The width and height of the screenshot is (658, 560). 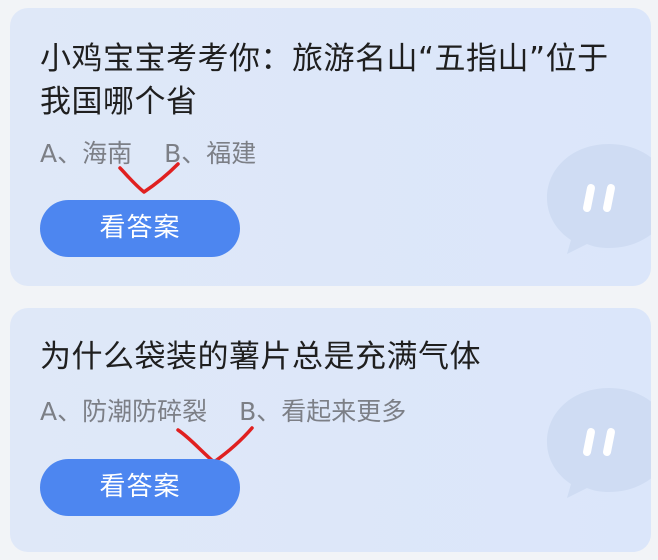 What do you see at coordinates (223, 410) in the screenshot?
I see `answer-options: A、防潮防碎裂 B、看起来更多` at bounding box center [223, 410].